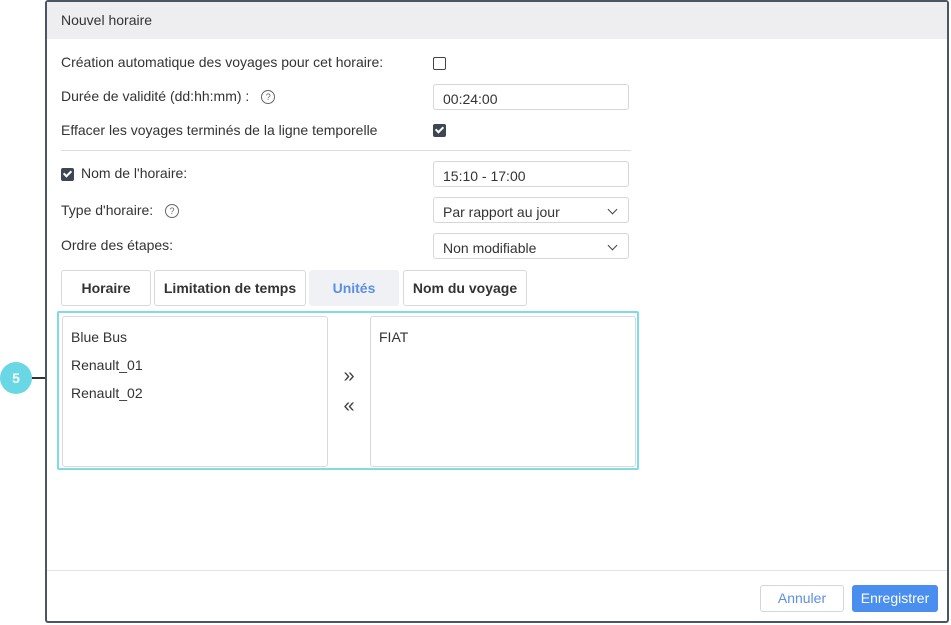 This screenshot has height=625, width=951. Describe the element at coordinates (230, 288) in the screenshot. I see `tab-time-limit: Limitation de temps` at that location.